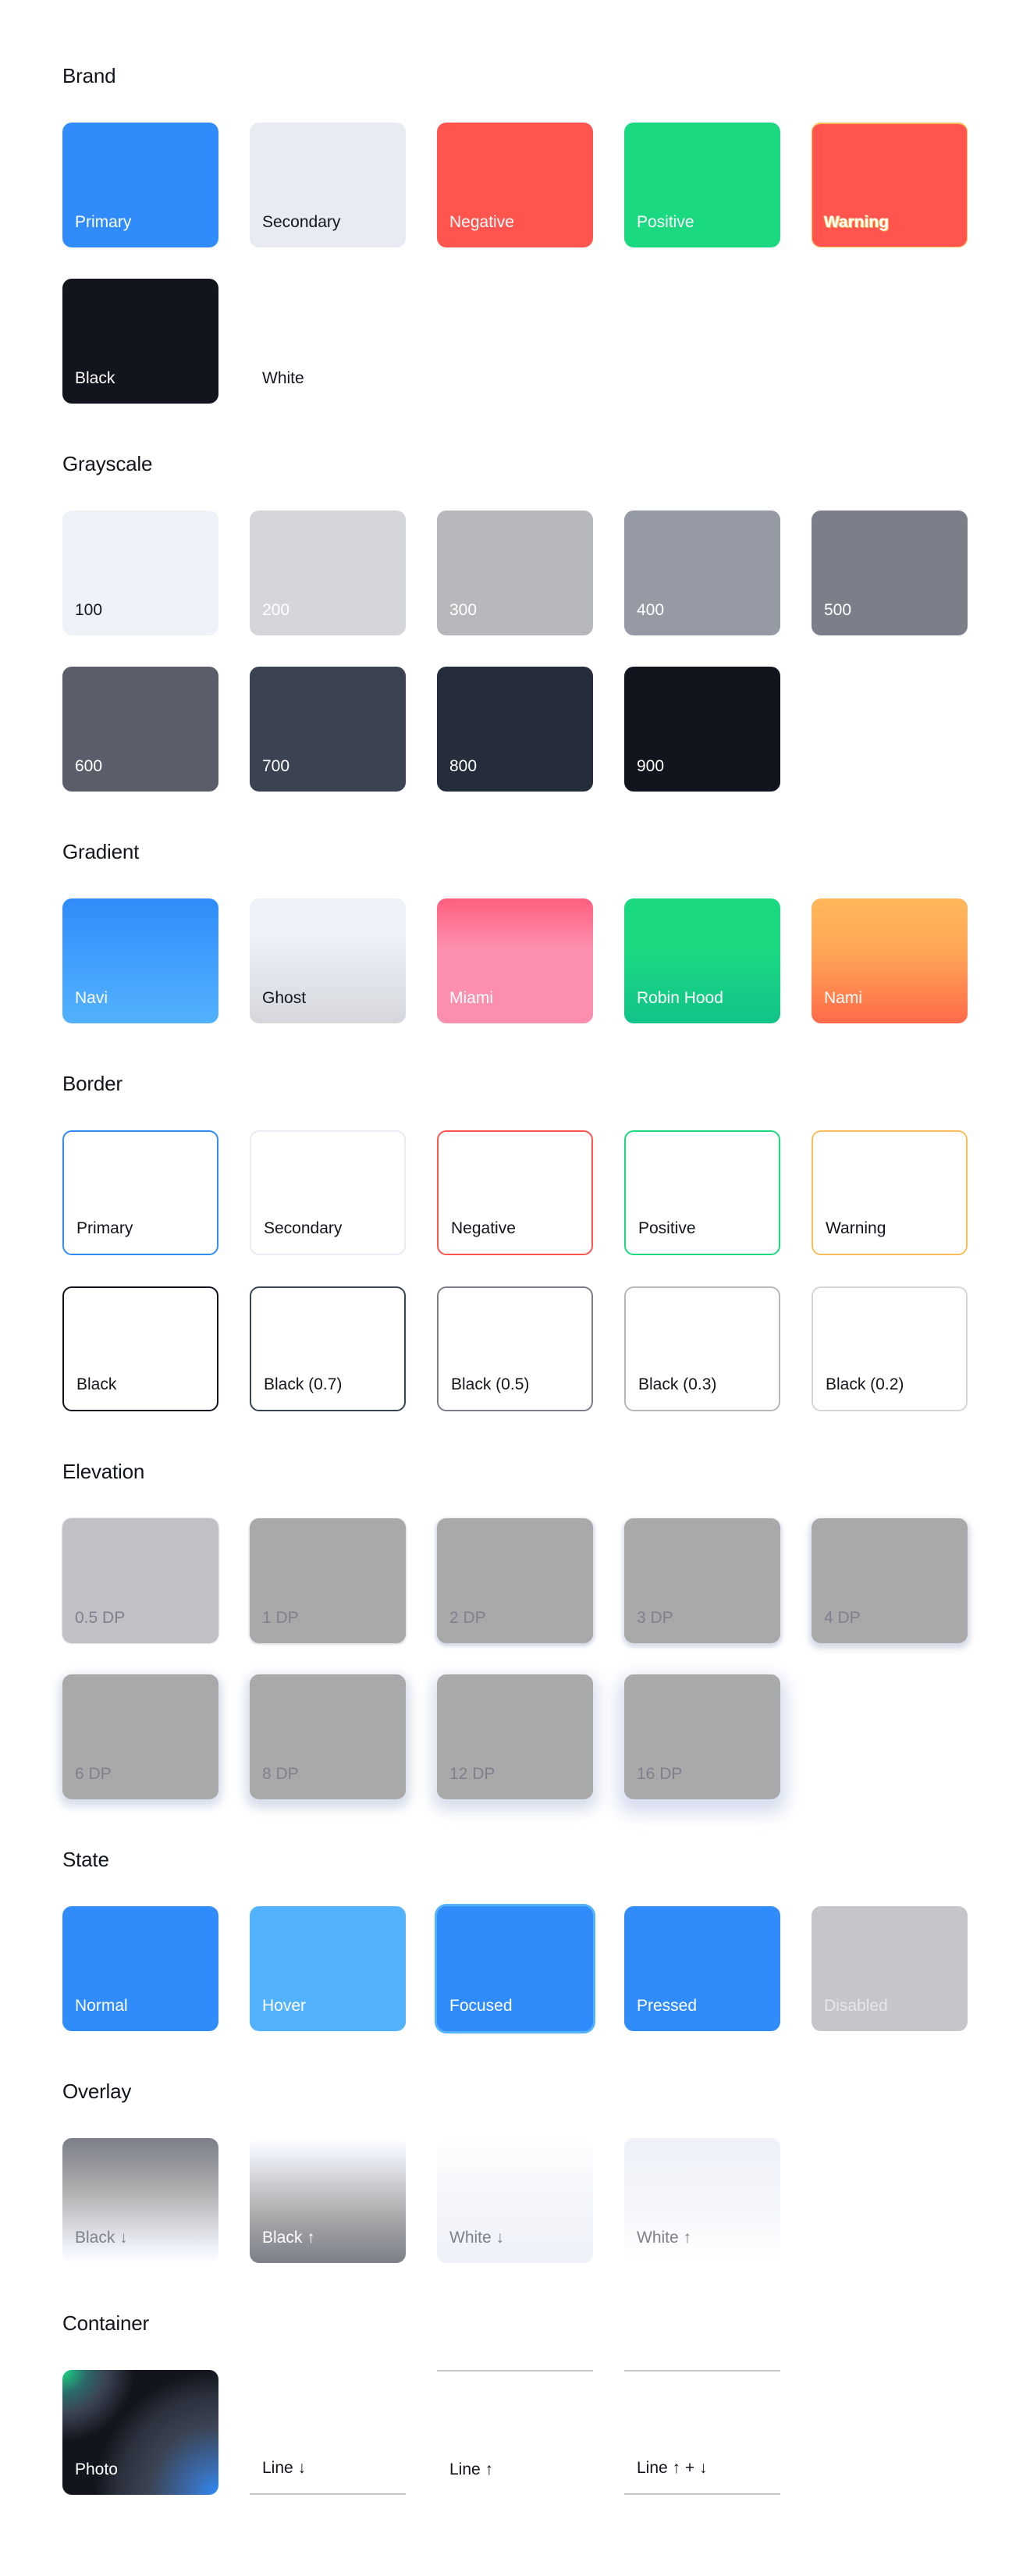  I want to click on swatch-container-line-bottom: Line ↓, so click(328, 2432).